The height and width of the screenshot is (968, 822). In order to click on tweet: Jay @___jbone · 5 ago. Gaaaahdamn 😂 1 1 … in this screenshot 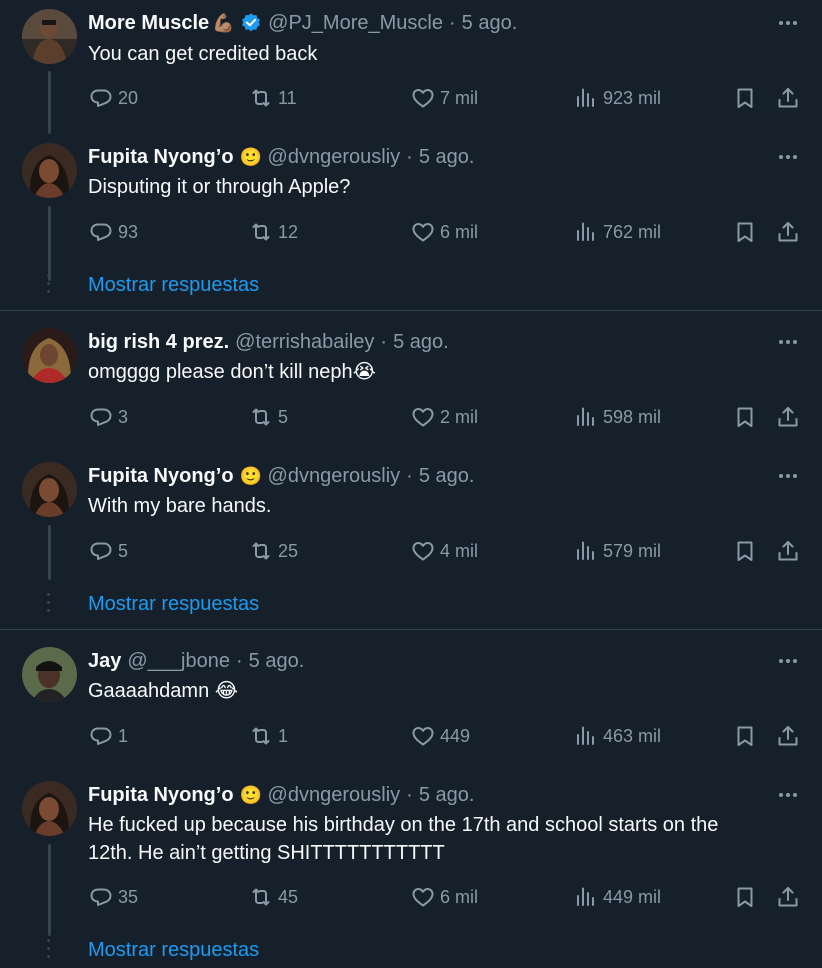, I will do `click(411, 704)`.